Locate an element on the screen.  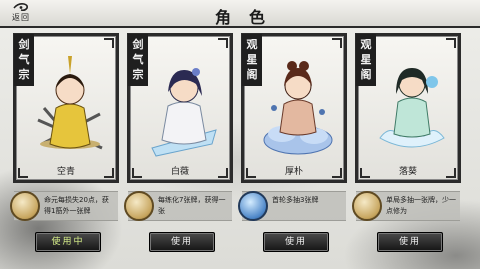
ability-description: 每练化7张牌，获得一张 is located at coordinates (178, 206).